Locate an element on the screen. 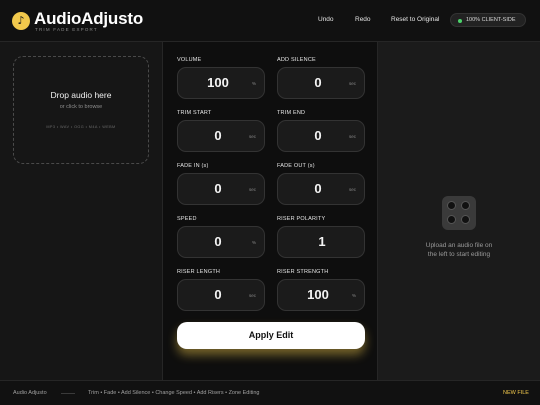 Image resolution: width=540 pixels, height=405 pixels. drop-zone-subtitle: or click to browse is located at coordinates (81, 107).